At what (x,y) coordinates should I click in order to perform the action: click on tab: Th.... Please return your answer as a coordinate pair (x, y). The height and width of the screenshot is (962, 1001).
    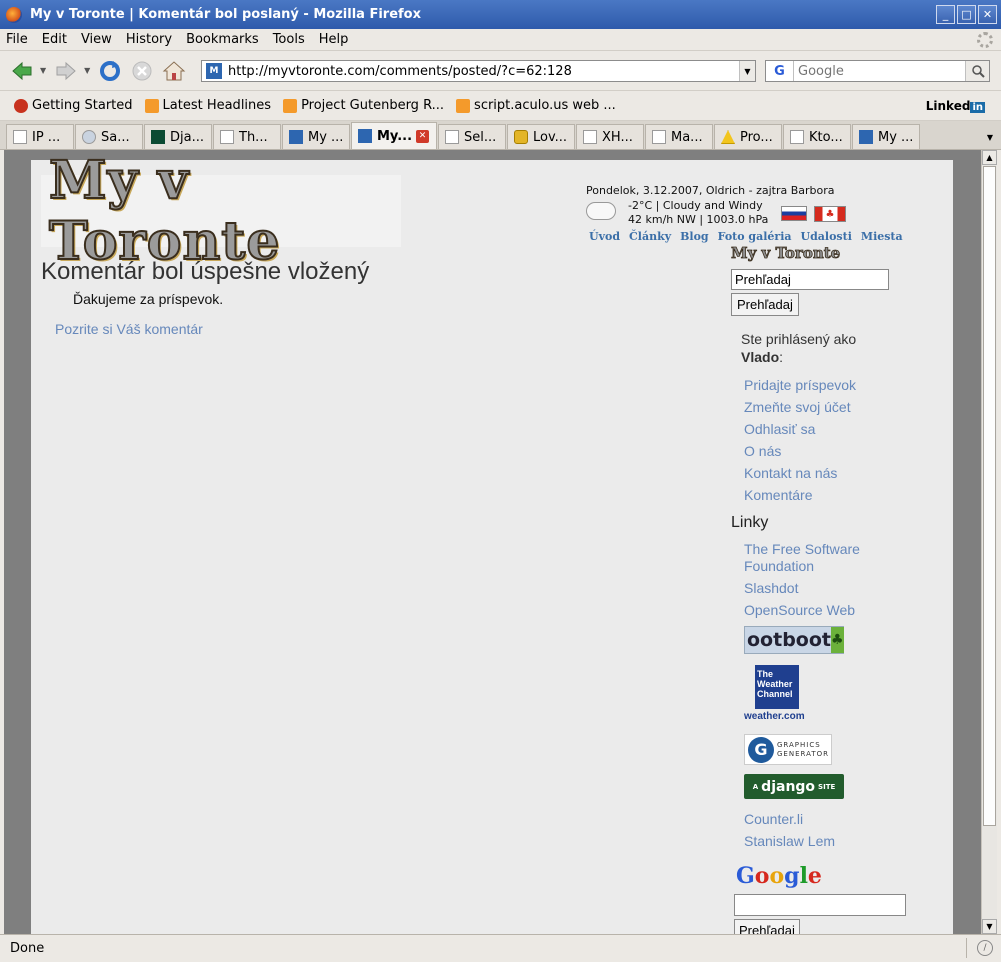
    Looking at the image, I should click on (247, 136).